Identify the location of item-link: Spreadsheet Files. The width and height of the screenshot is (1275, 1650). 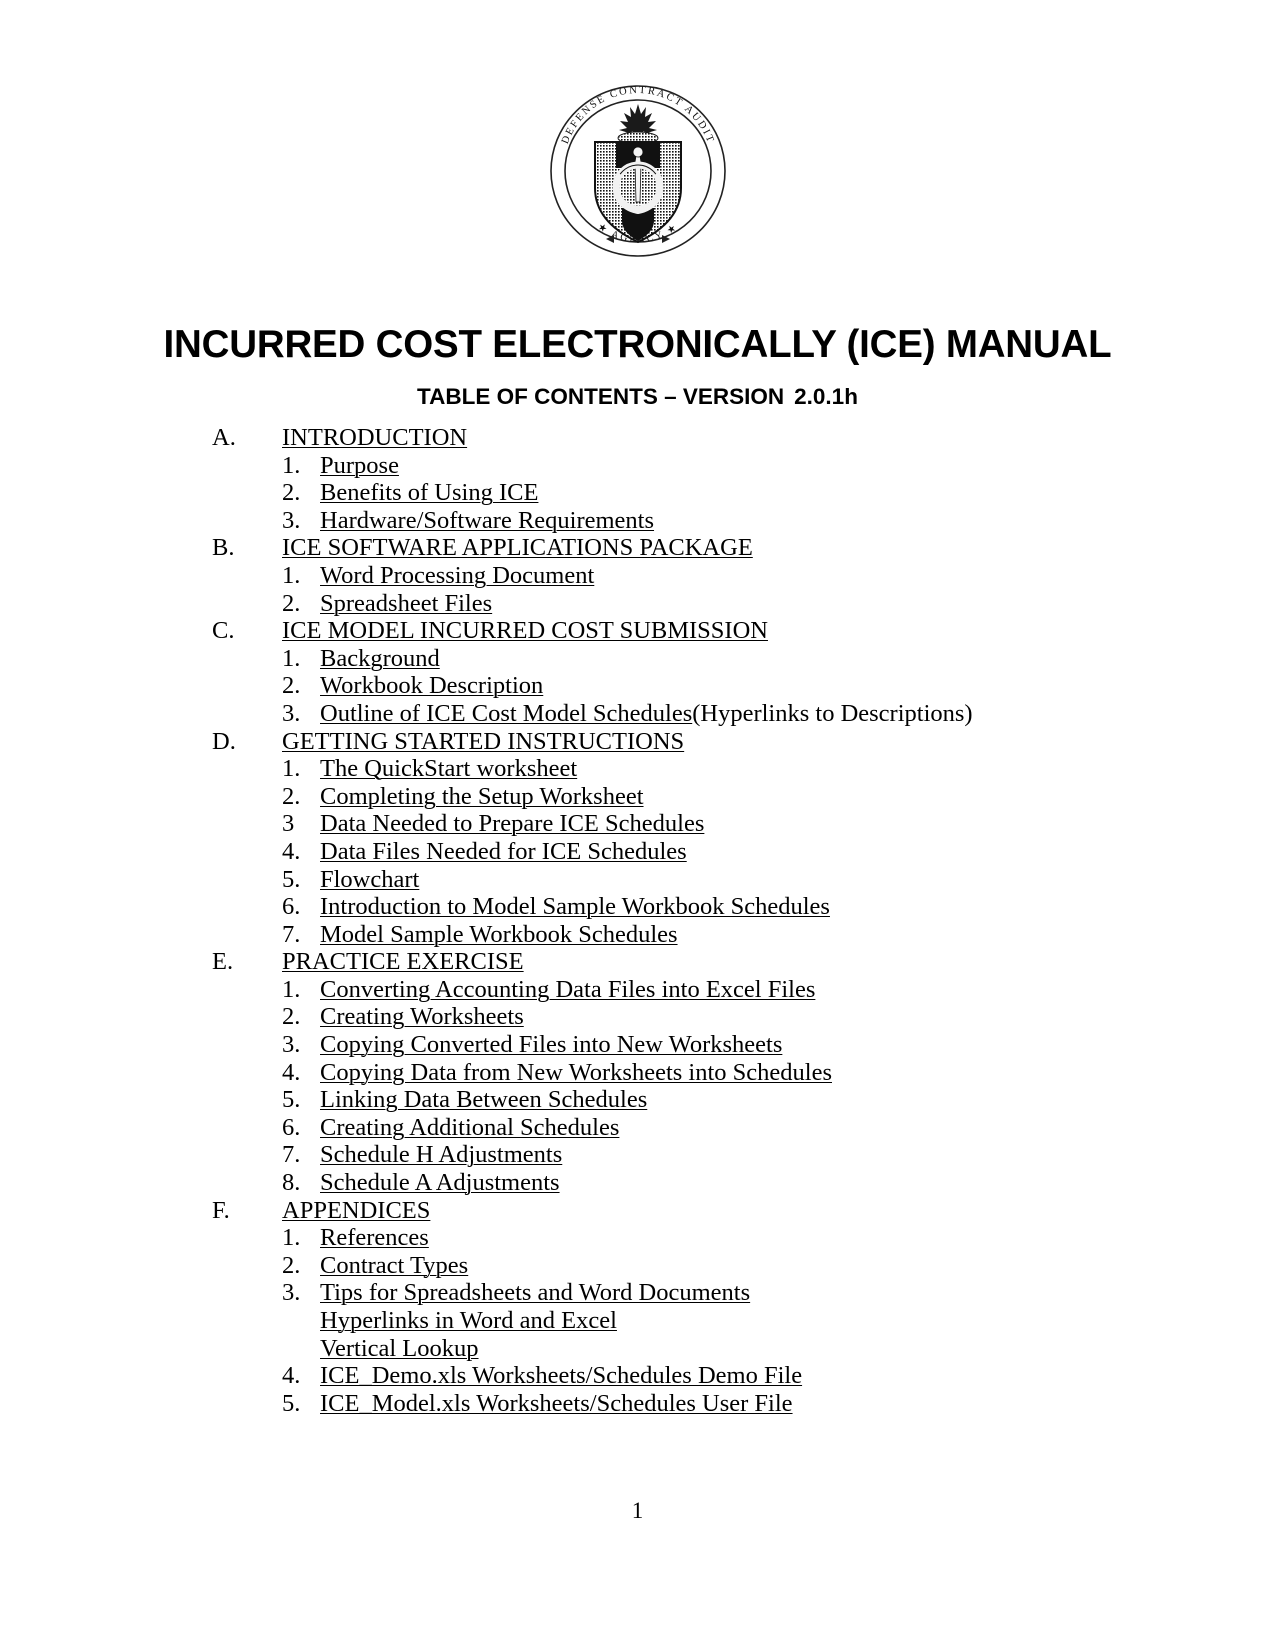
(406, 604).